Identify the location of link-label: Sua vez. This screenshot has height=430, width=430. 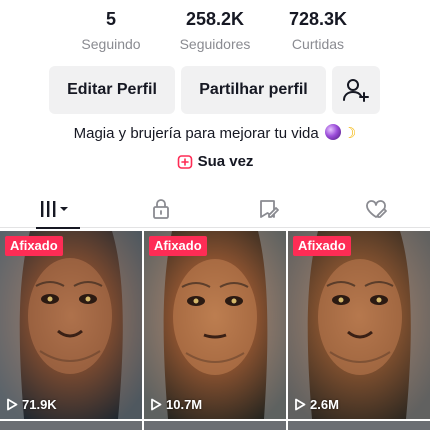
(225, 161).